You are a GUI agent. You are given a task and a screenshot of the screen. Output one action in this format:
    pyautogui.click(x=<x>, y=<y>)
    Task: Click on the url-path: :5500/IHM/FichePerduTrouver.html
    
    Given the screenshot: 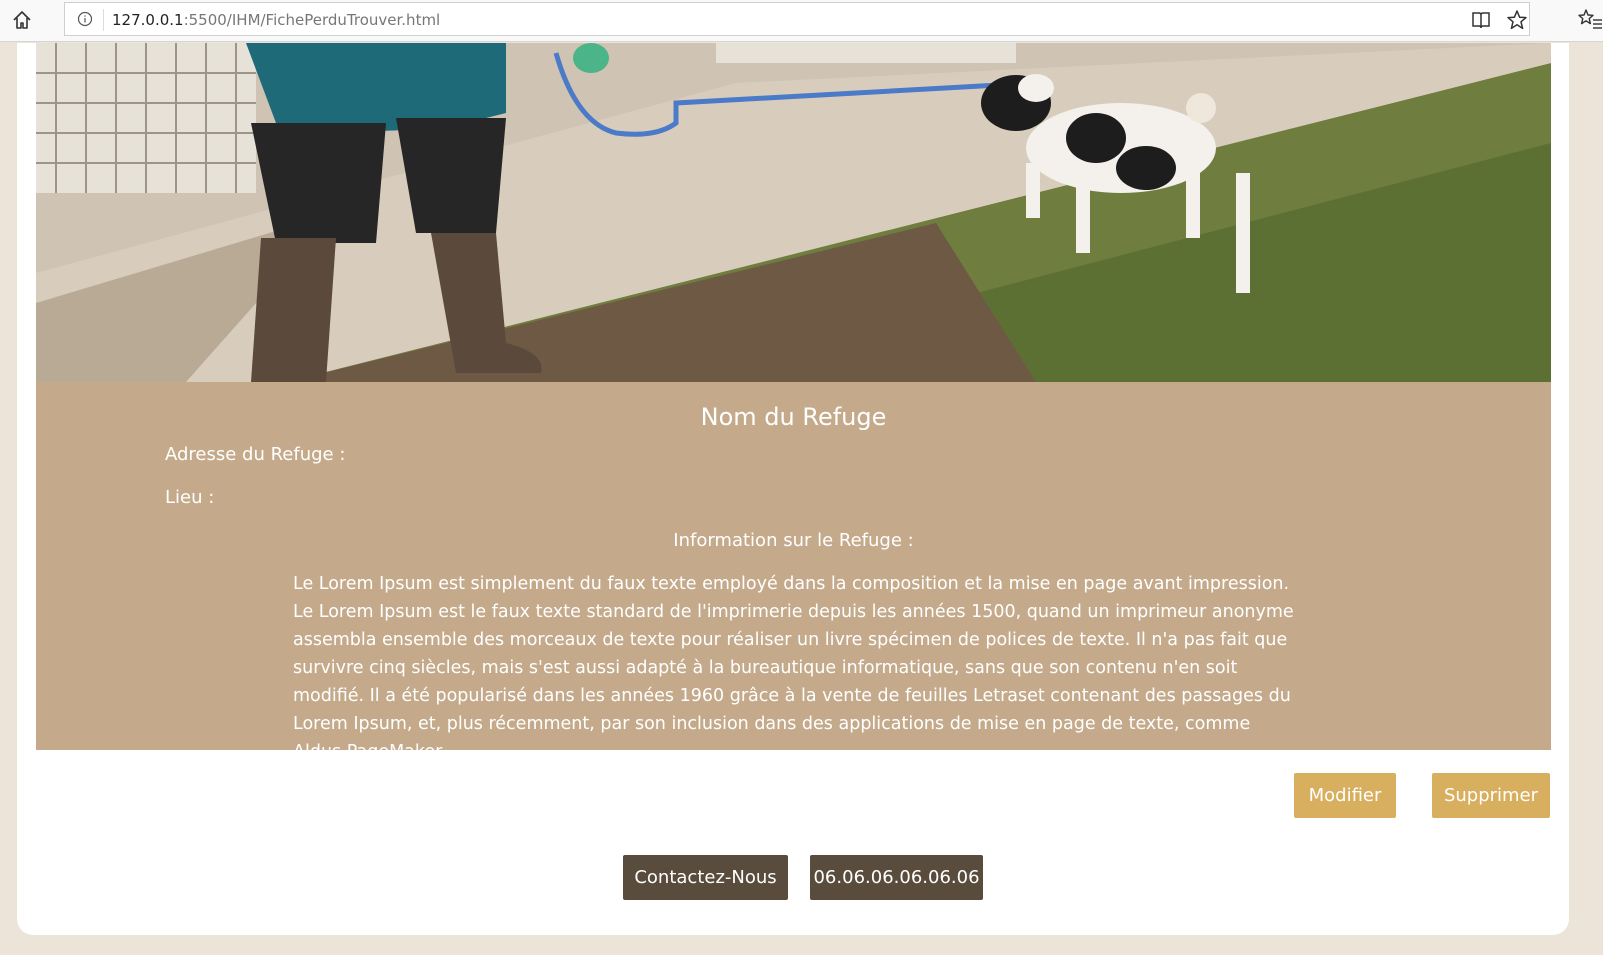 What is the action you would take?
    pyautogui.click(x=312, y=20)
    